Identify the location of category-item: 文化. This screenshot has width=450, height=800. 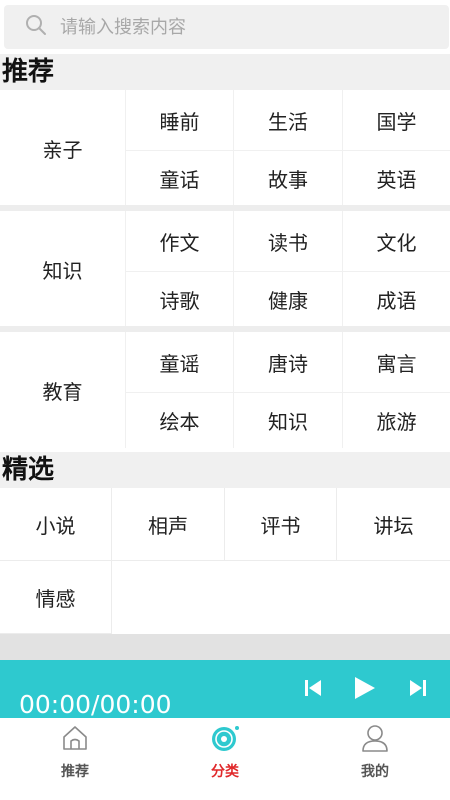
(396, 241).